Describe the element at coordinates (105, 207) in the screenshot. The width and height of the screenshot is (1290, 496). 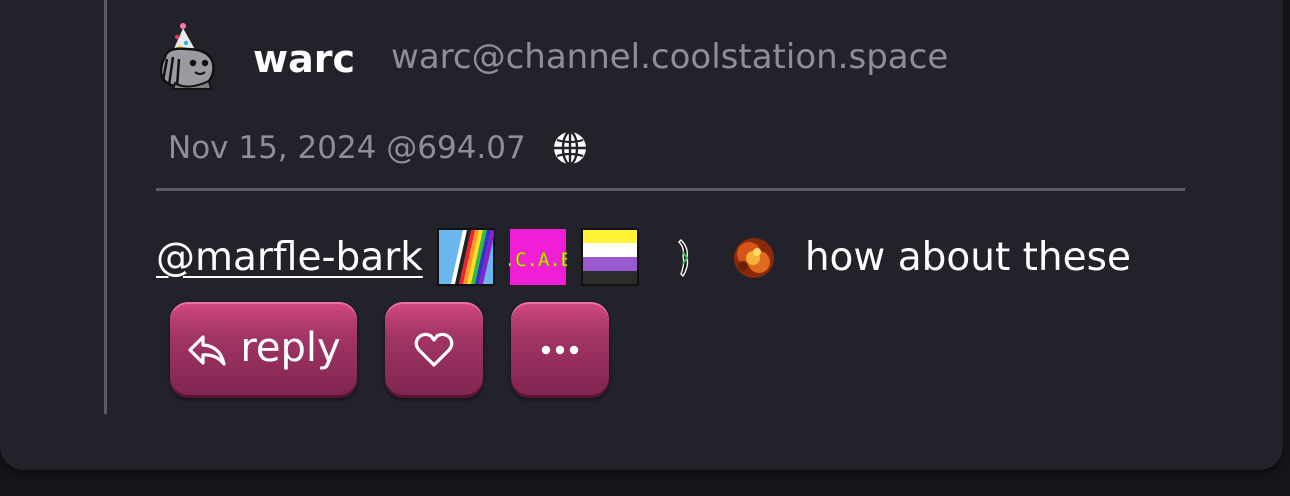
I see `thread-line` at that location.